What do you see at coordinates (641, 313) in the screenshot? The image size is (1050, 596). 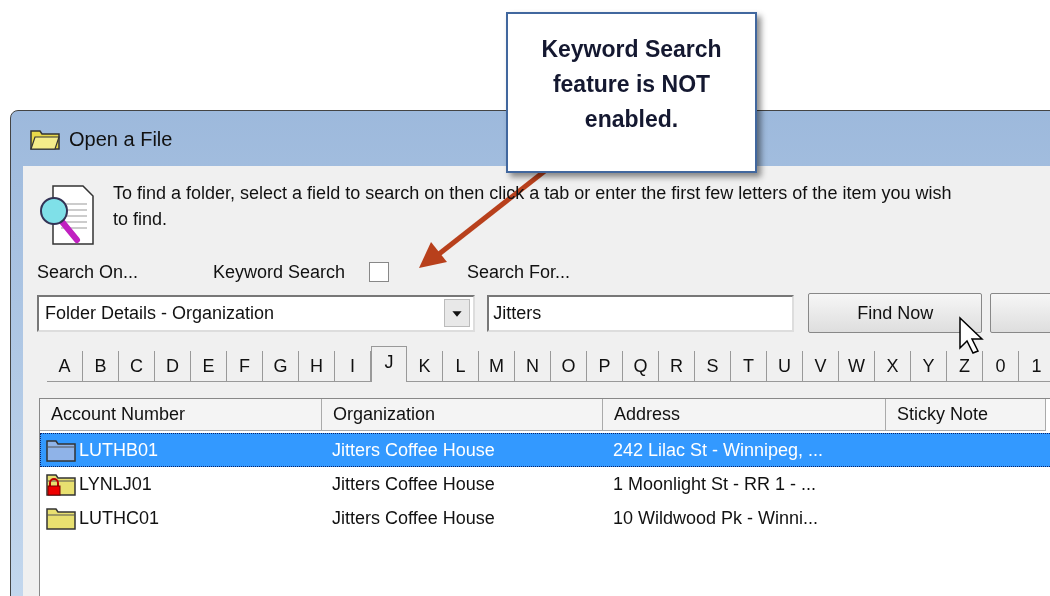 I see `search-for-field: Jitters` at bounding box center [641, 313].